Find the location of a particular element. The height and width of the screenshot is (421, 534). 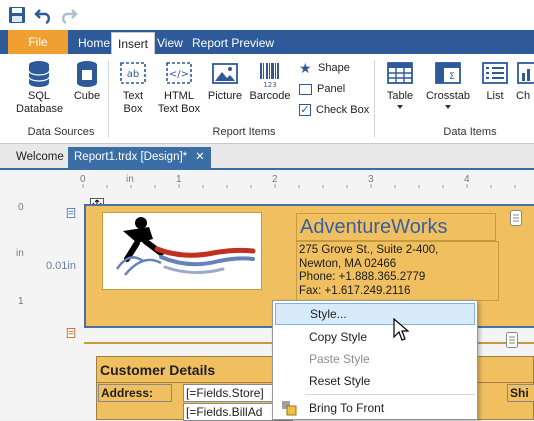

svg-text: 123 is located at coordinates (269, 84).